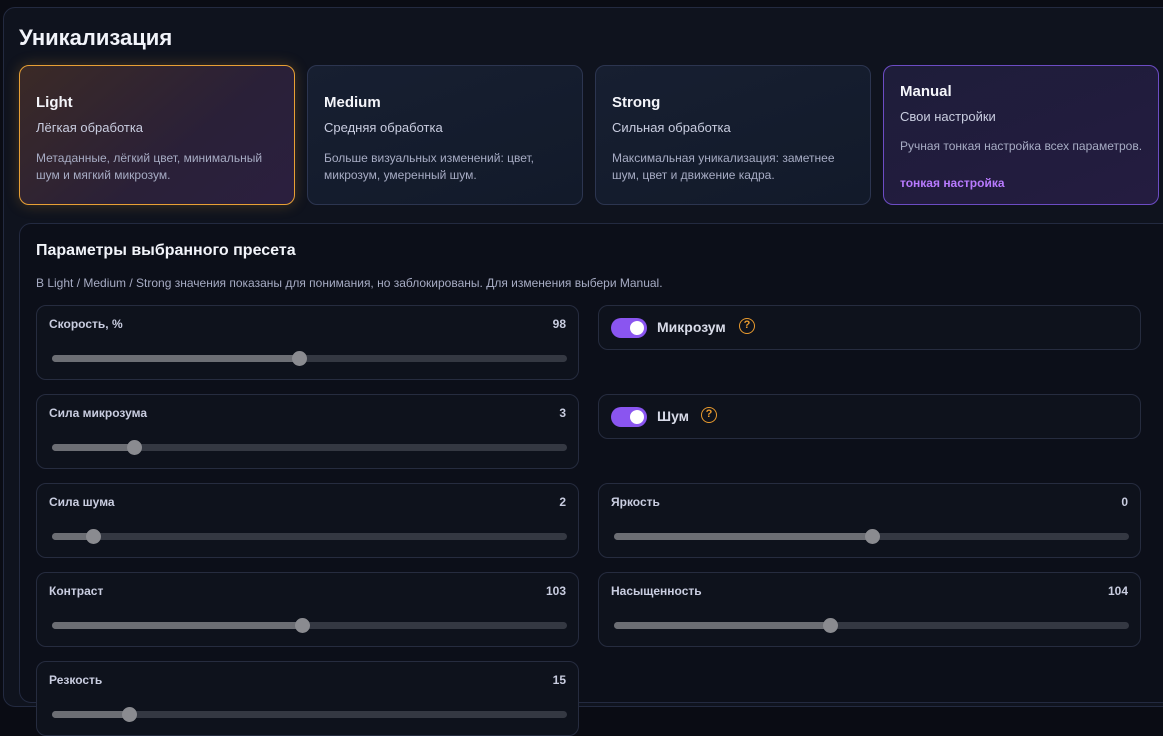 The height and width of the screenshot is (736, 1163). What do you see at coordinates (82, 502) in the screenshot?
I see `slider-label: Сила шума` at bounding box center [82, 502].